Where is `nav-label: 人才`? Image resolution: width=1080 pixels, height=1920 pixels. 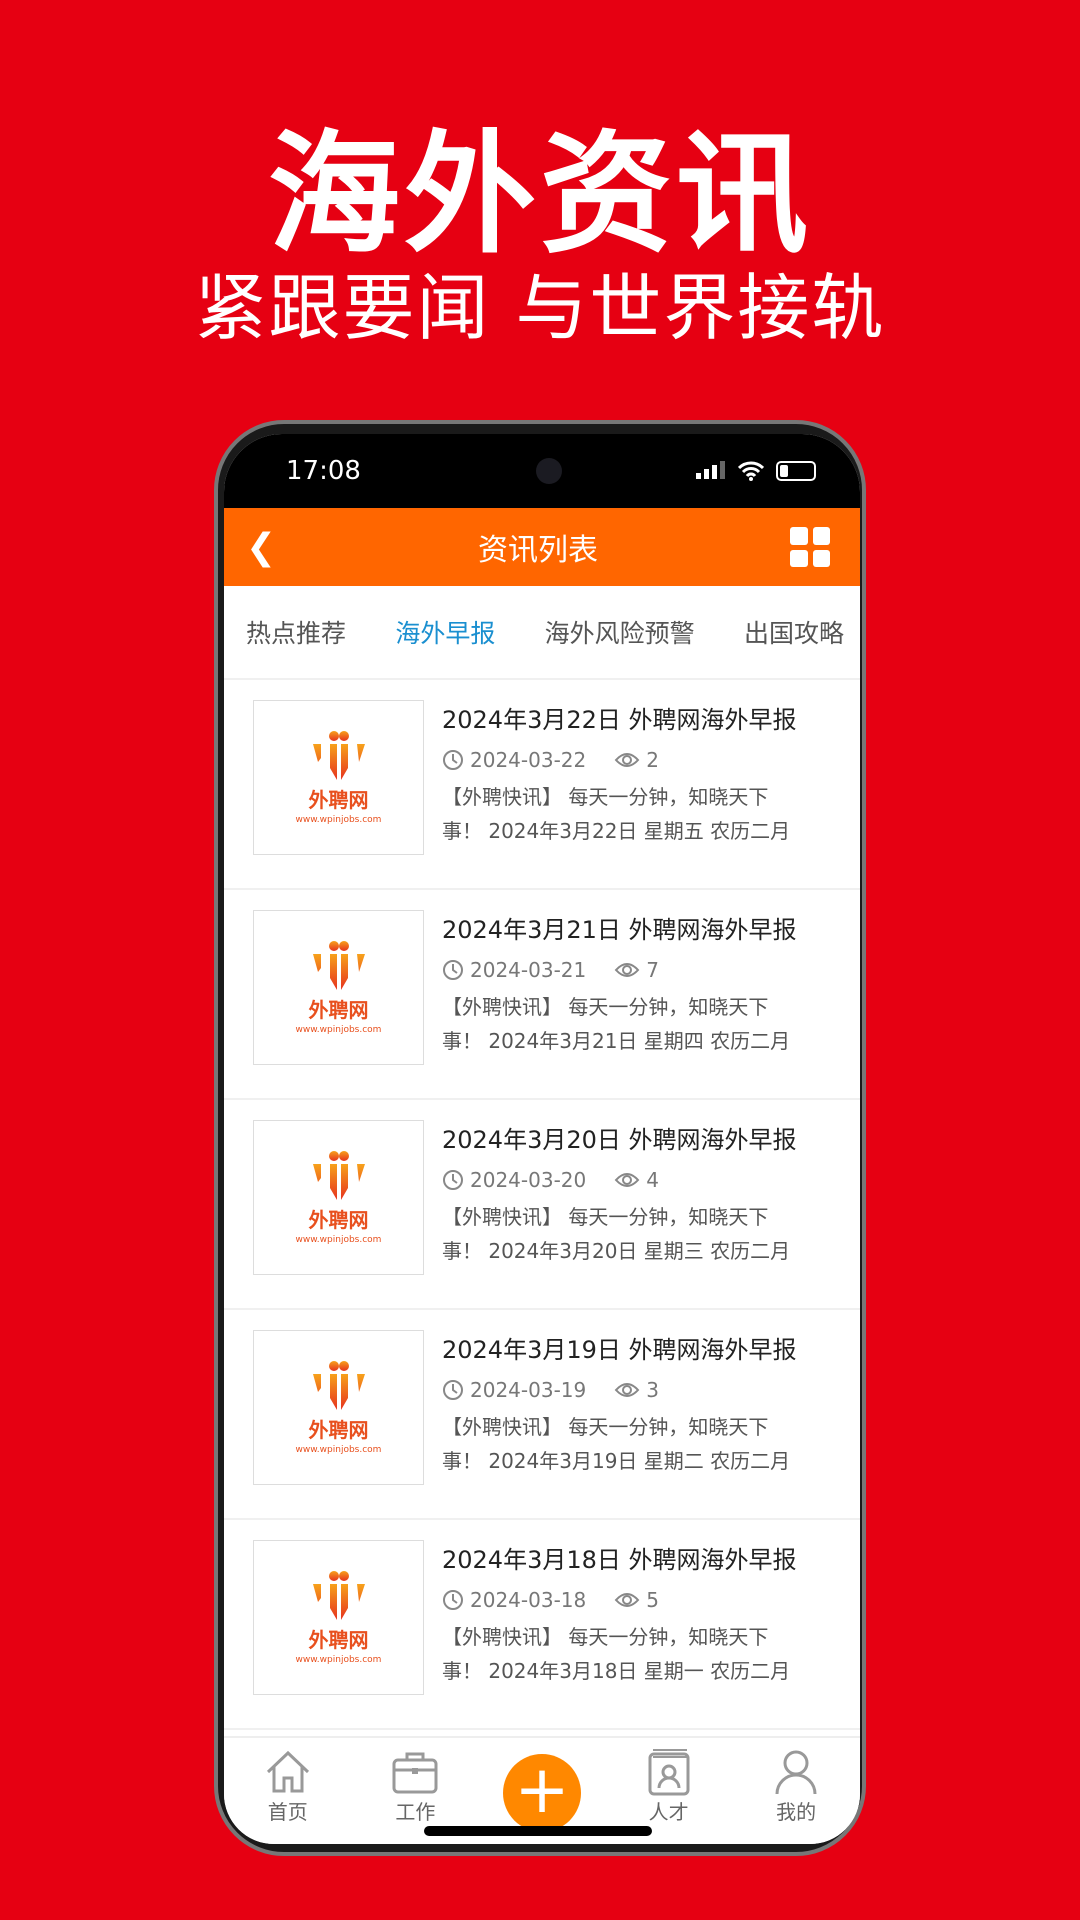 nav-label: 人才 is located at coordinates (668, 1812).